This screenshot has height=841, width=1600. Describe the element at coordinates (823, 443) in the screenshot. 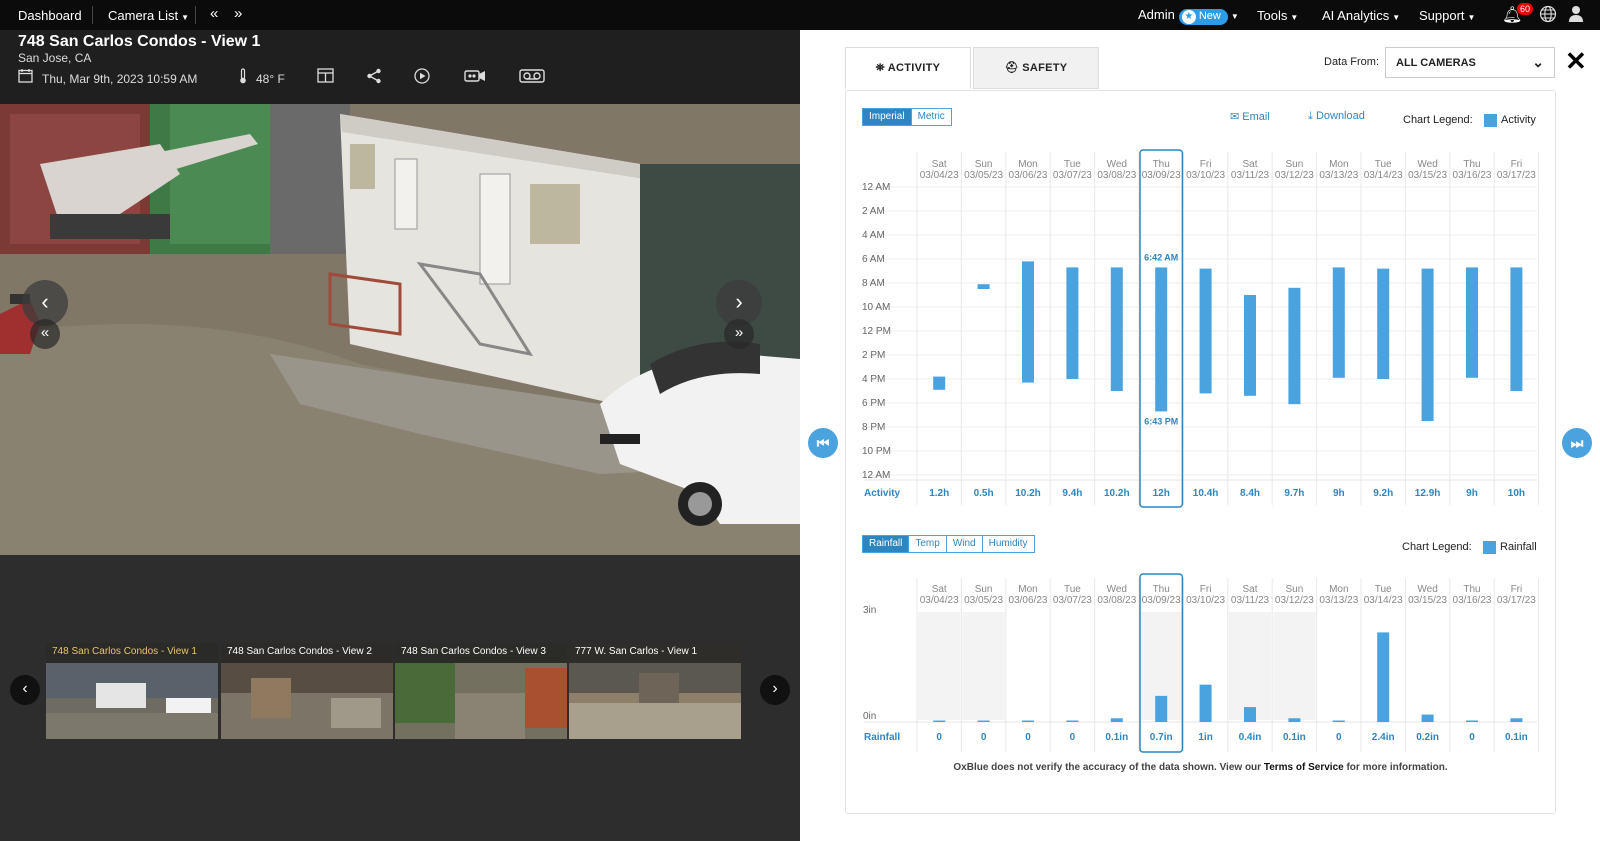

I see `previous-week-button: ⏮︎` at that location.